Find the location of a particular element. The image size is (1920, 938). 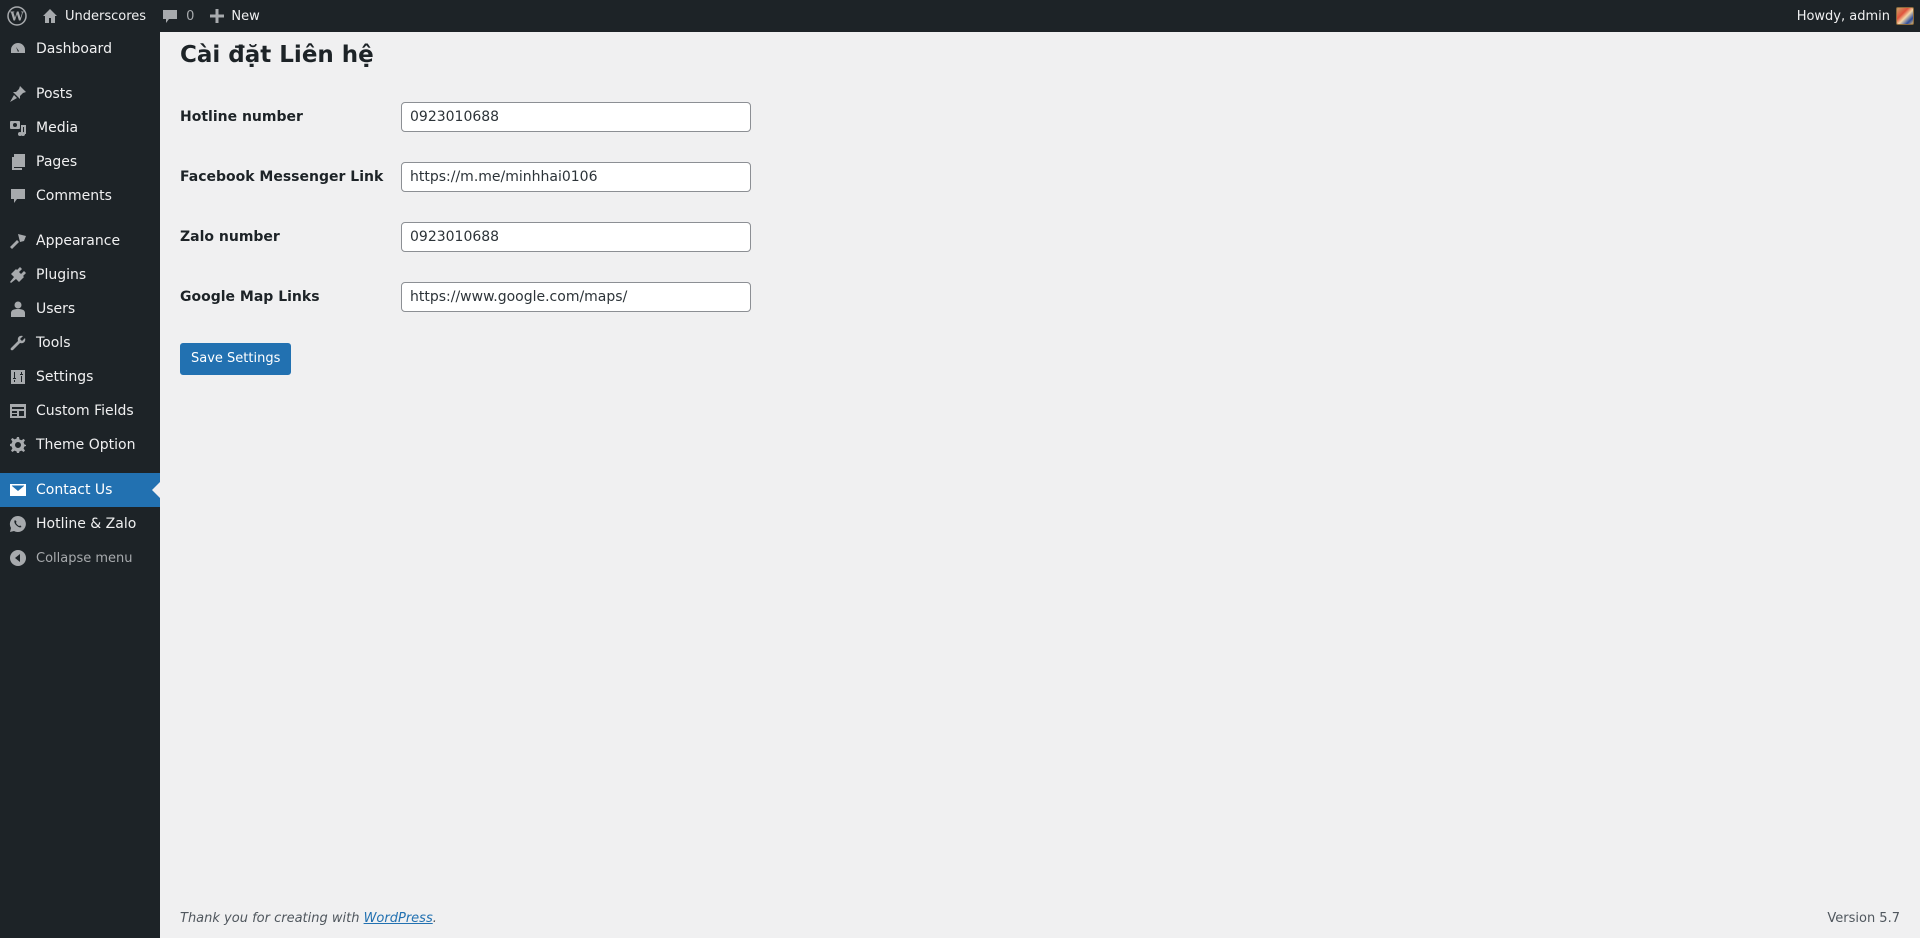

footer-thanks: Thank you for creating with WordPress. is located at coordinates (308, 918).